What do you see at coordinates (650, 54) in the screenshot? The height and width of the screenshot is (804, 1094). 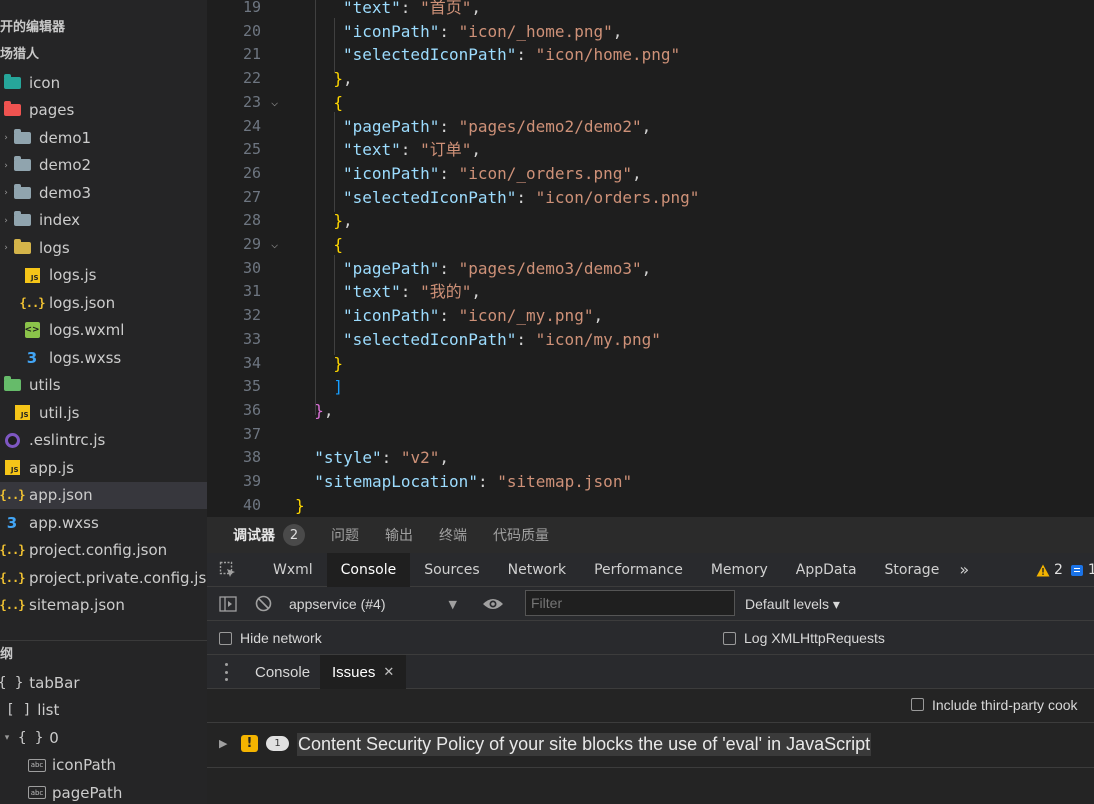 I see `code-line: 21 "selectedIconPath": "icon/home.png"` at bounding box center [650, 54].